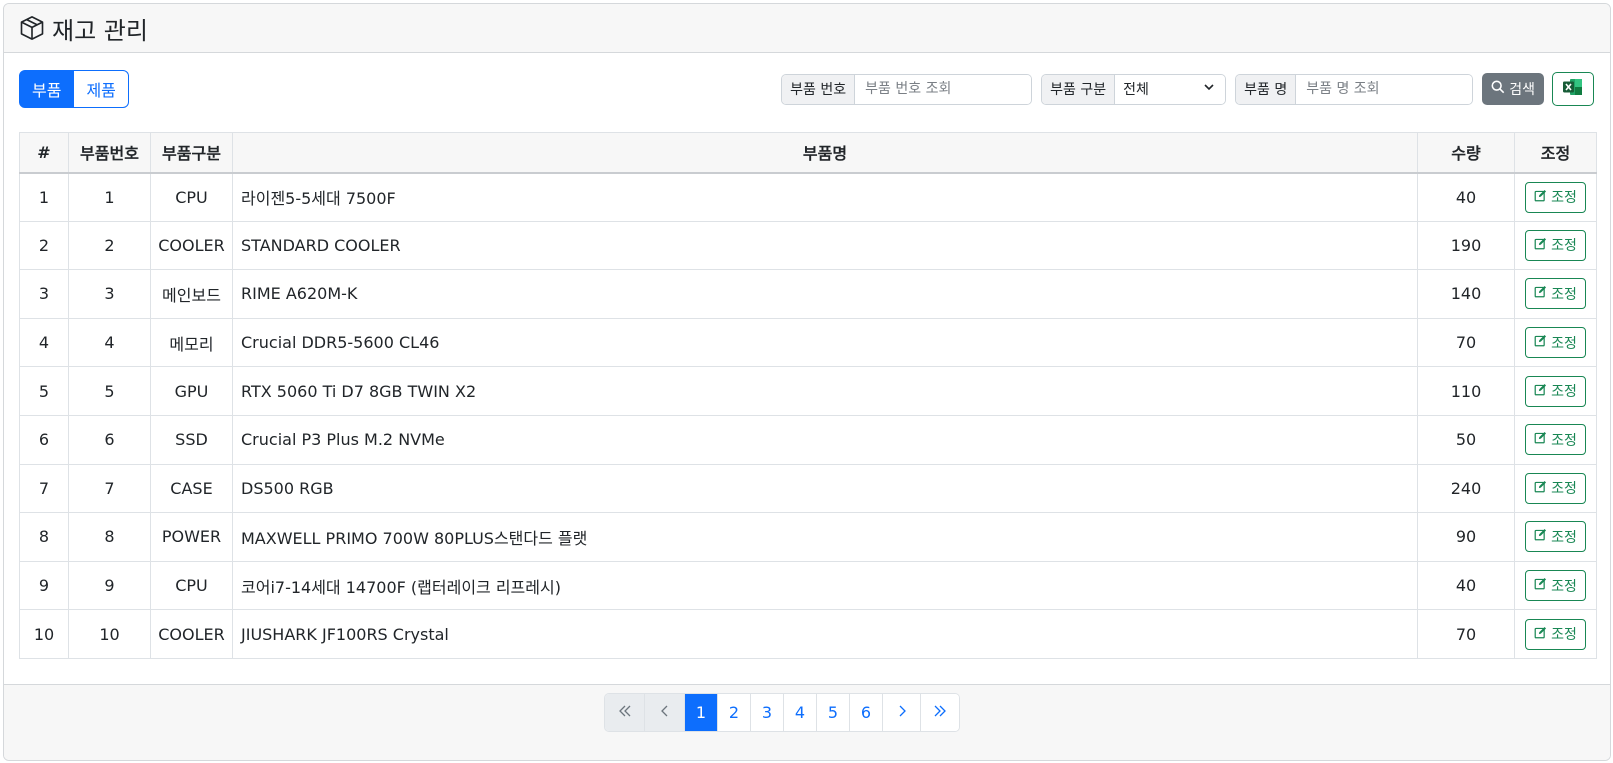 The height and width of the screenshot is (763, 1613). Describe the element at coordinates (1498, 89) in the screenshot. I see `search-icon` at that location.